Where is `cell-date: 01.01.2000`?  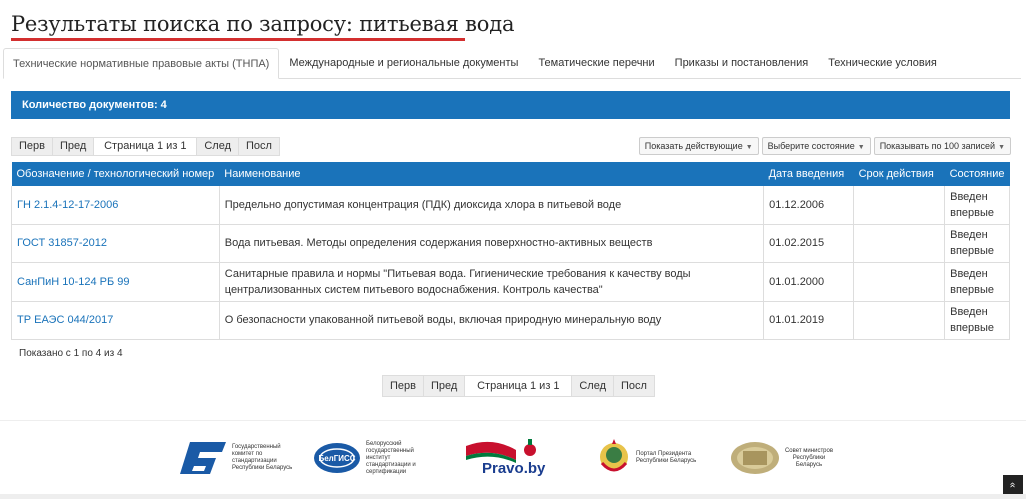
cell-date: 01.01.2000 is located at coordinates (809, 282).